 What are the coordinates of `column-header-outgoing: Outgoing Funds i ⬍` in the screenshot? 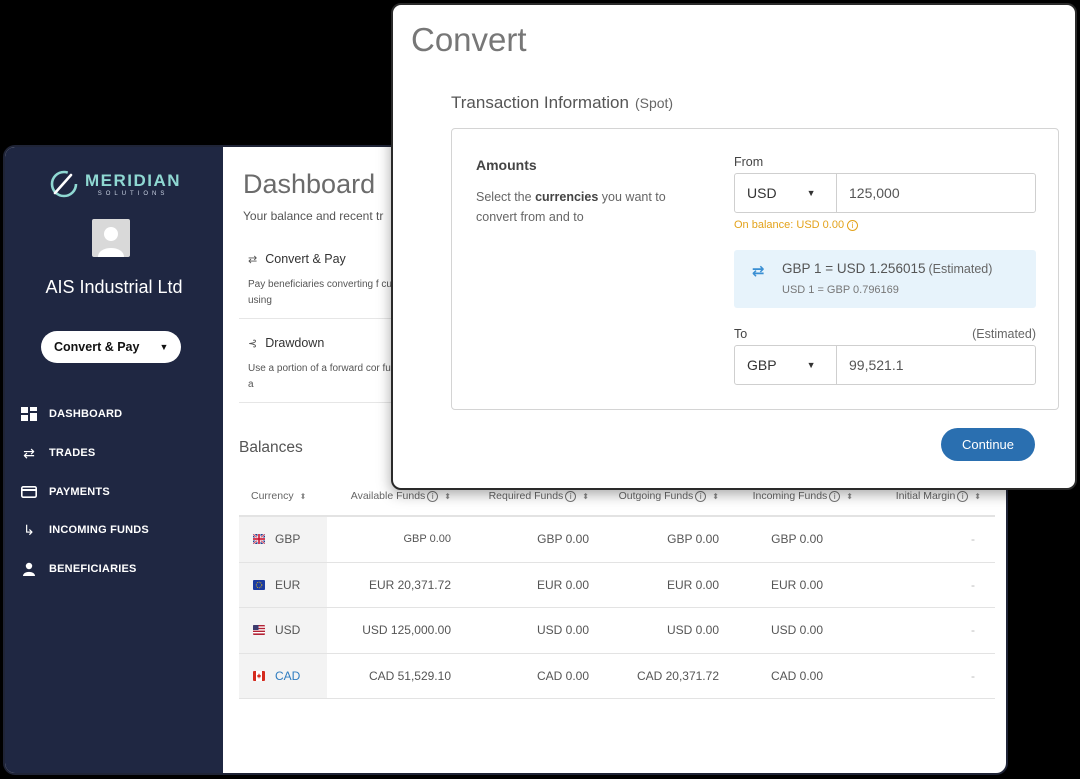 It's located at (654, 496).